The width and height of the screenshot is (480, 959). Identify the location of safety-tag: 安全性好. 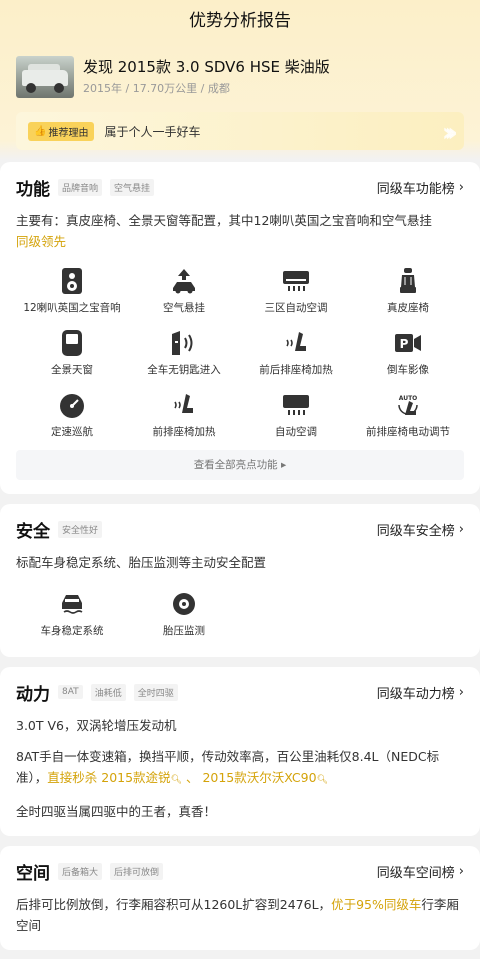
(80, 529).